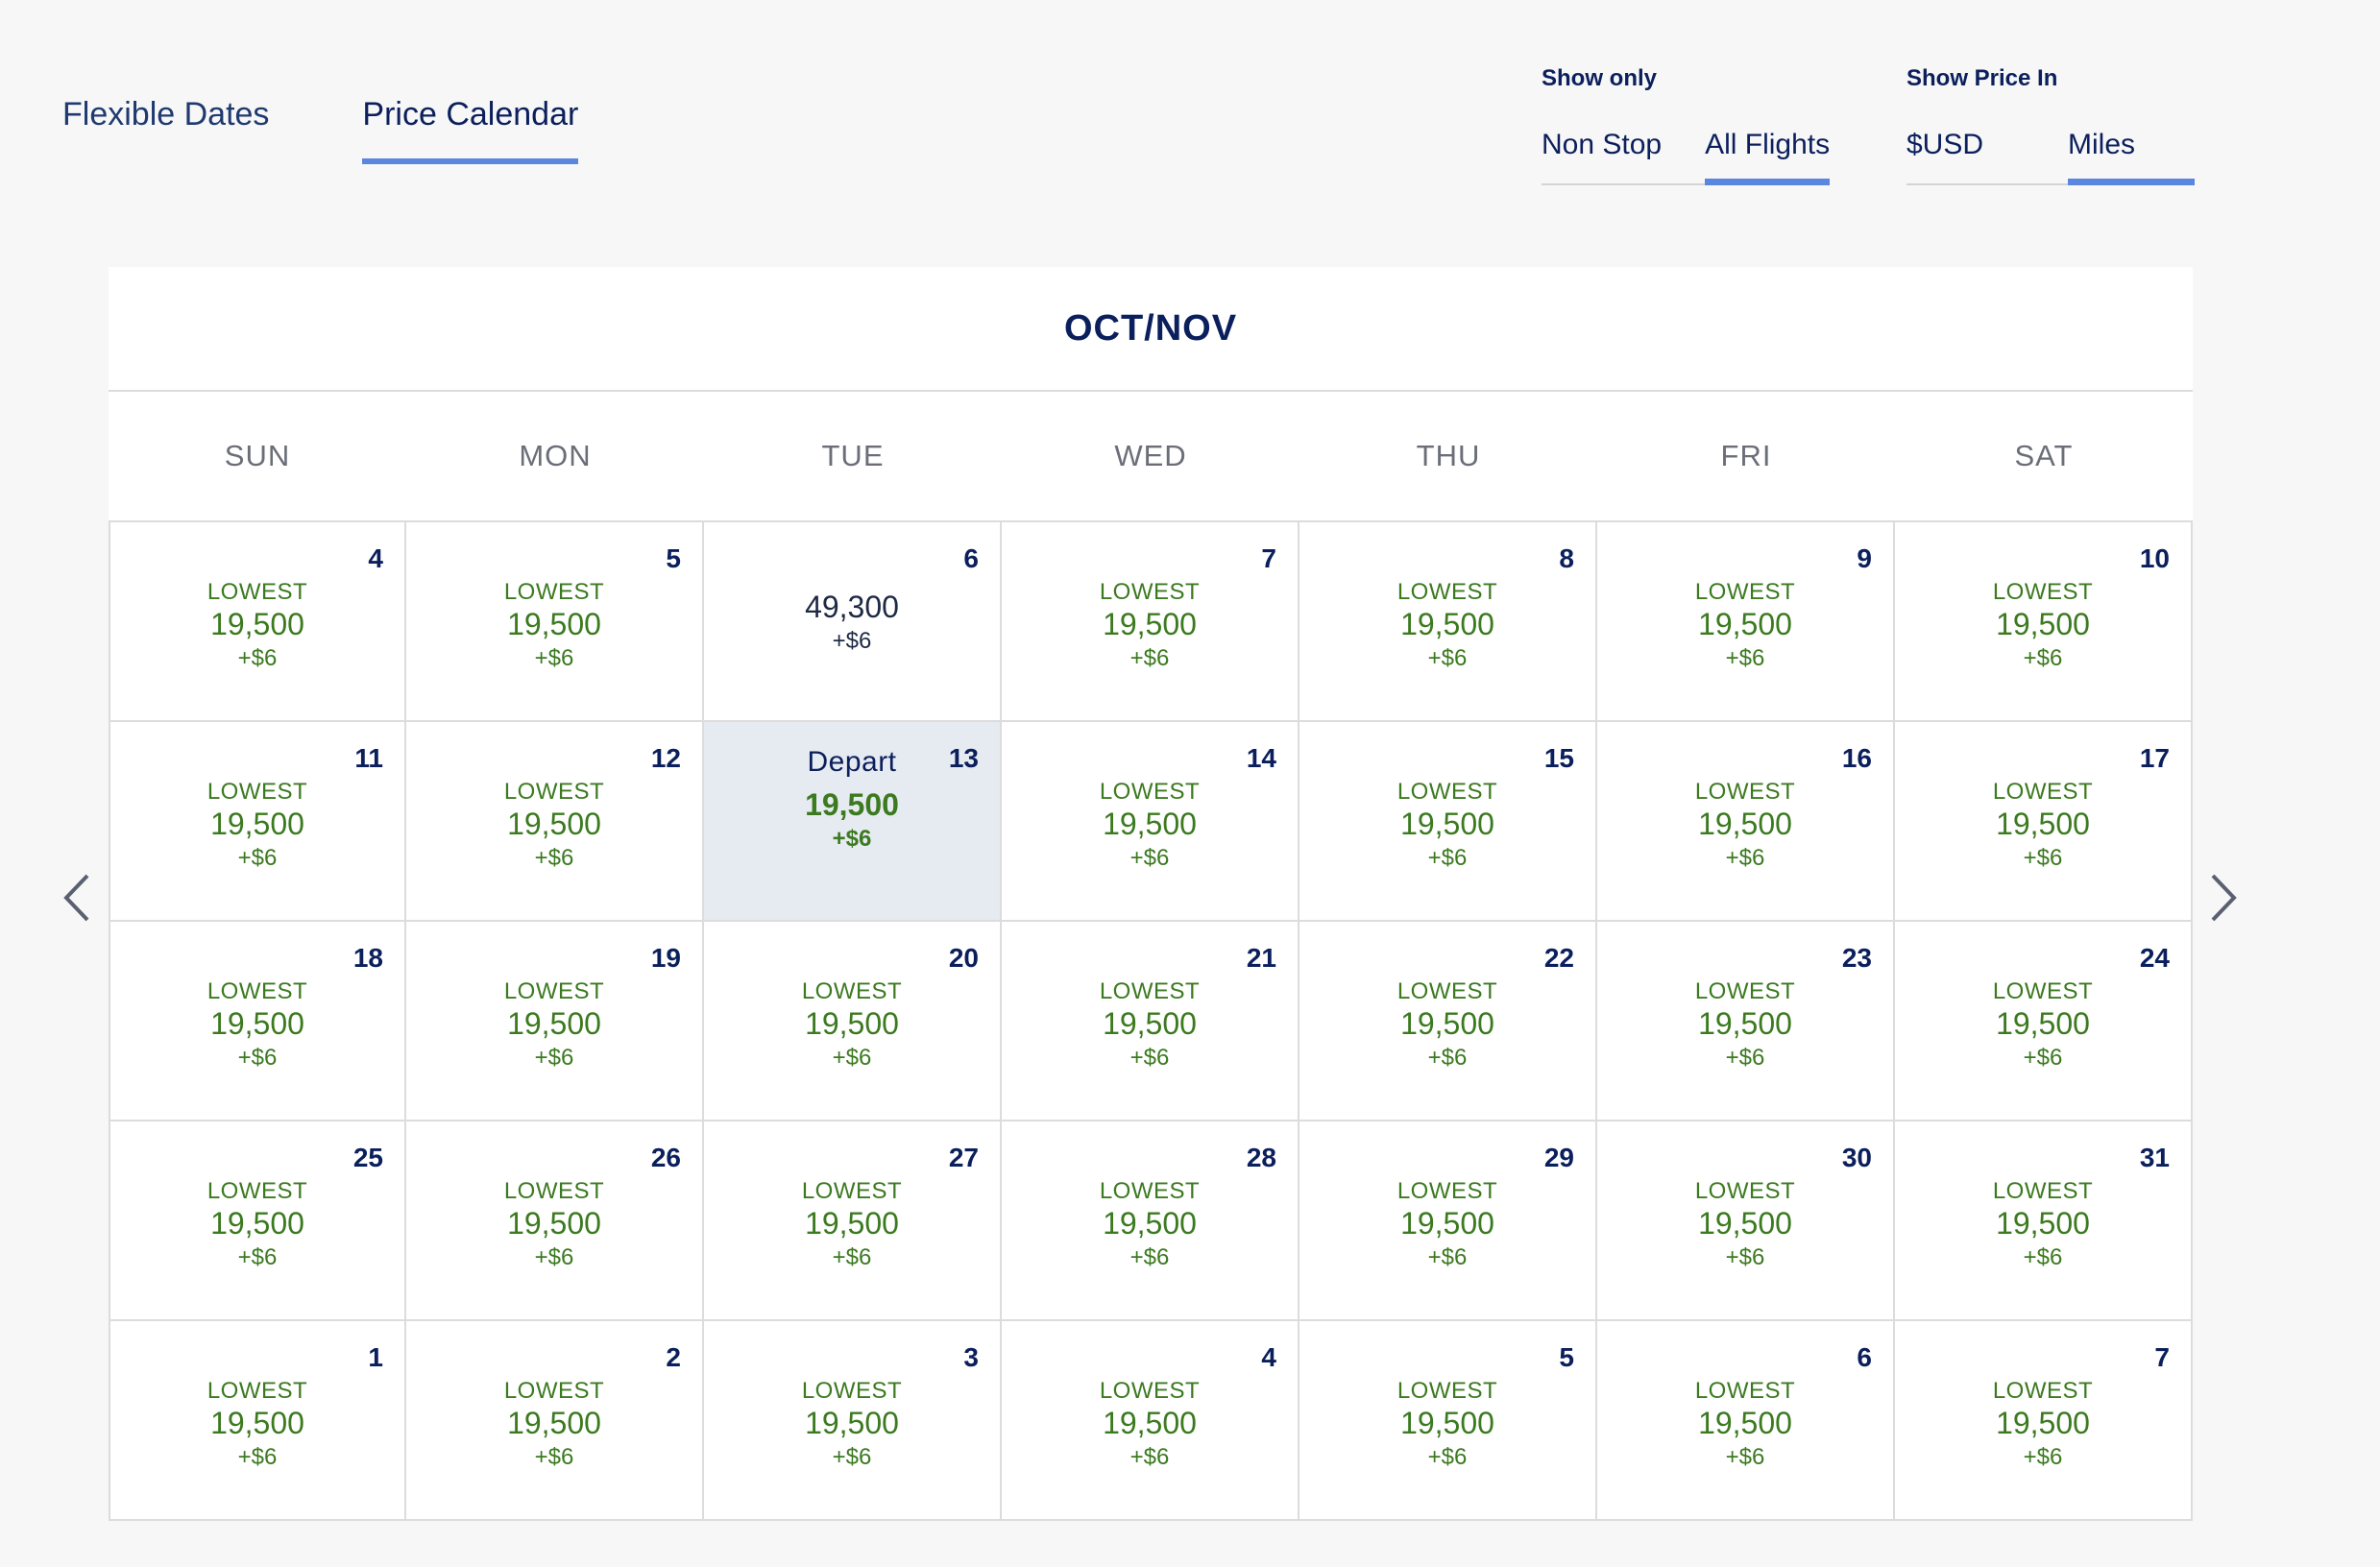 This screenshot has height=1567, width=2380. Describe the element at coordinates (852, 762) in the screenshot. I see `depart-label: Depart` at that location.